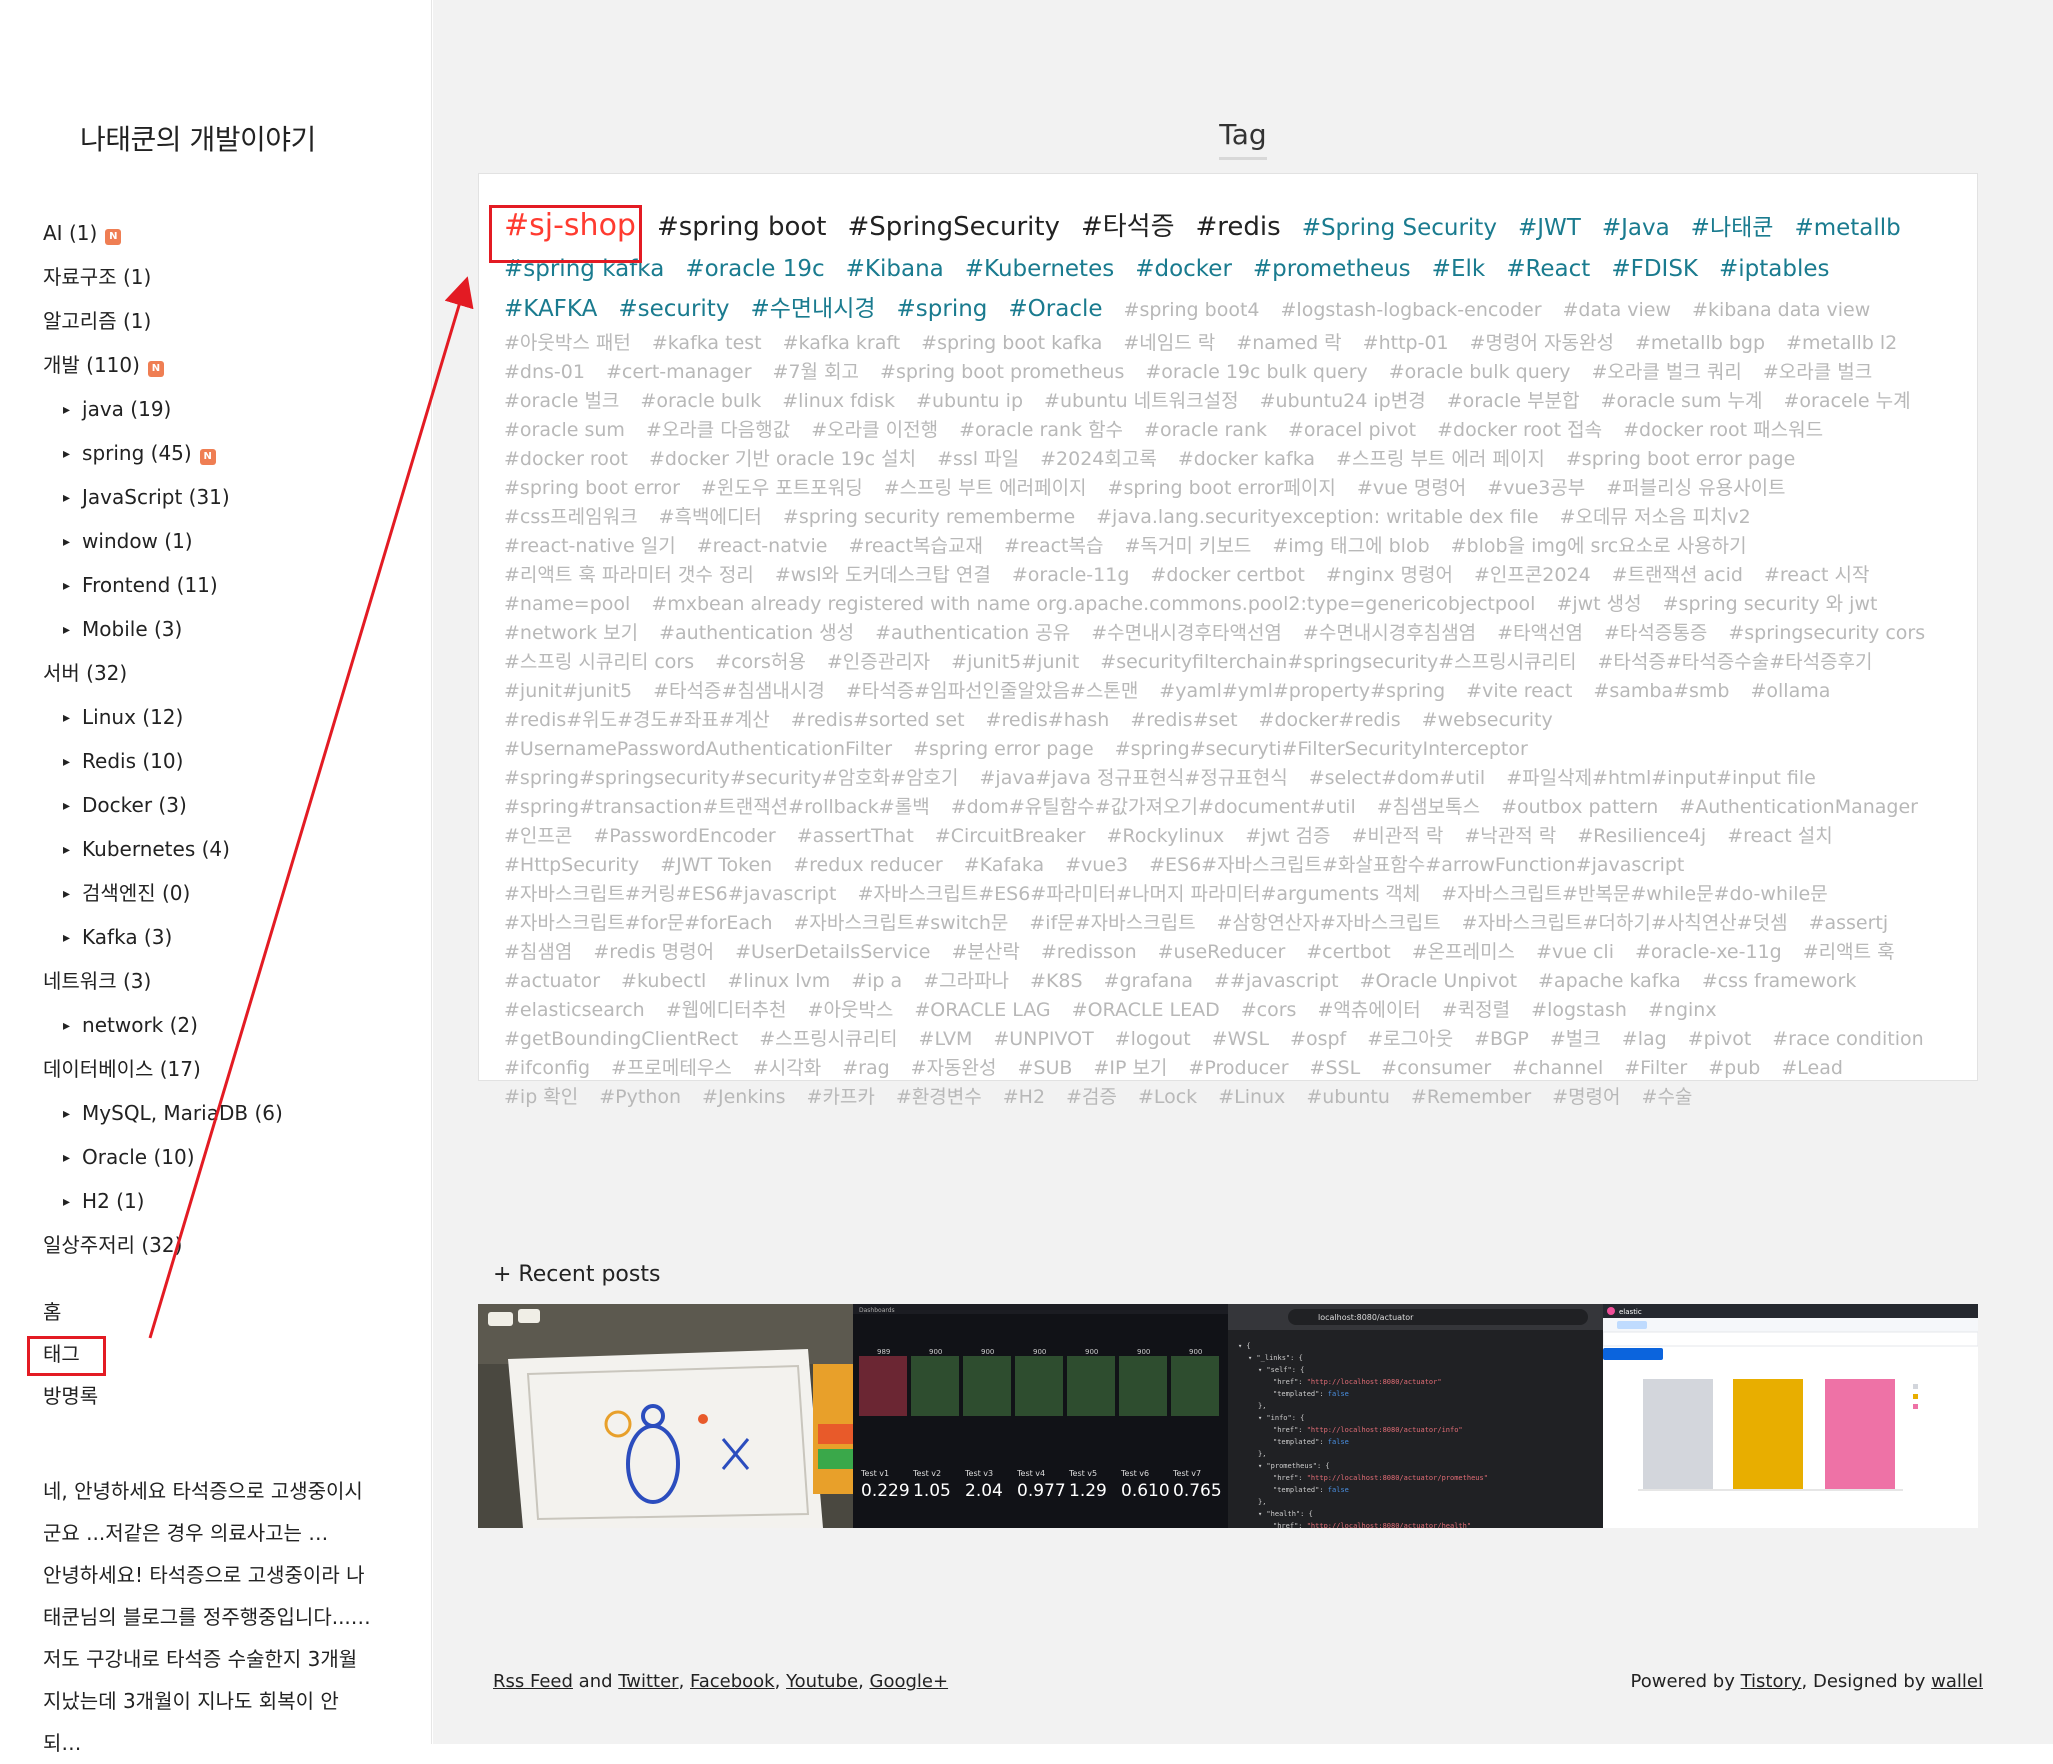  I want to click on tag-link: #오라클 이전행, so click(874, 430).